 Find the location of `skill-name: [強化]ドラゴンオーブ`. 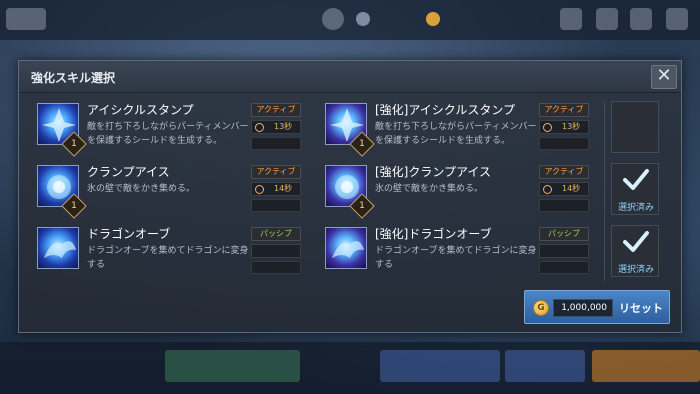

skill-name: [強化]ドラゴンオーブ is located at coordinates (433, 234).